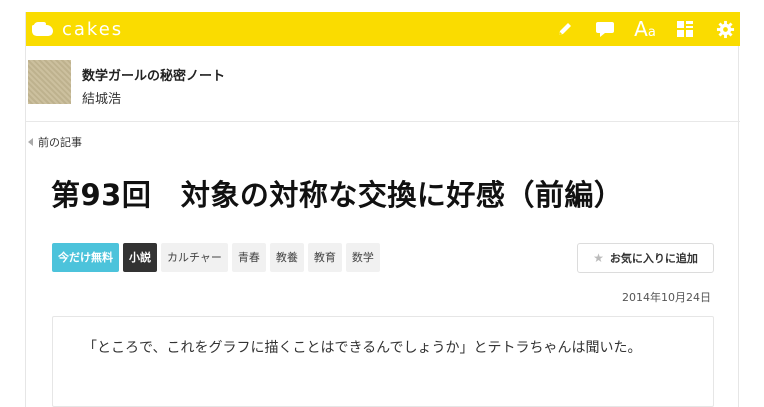  What do you see at coordinates (362, 257) in the screenshot?
I see `tag-item: 数学` at bounding box center [362, 257].